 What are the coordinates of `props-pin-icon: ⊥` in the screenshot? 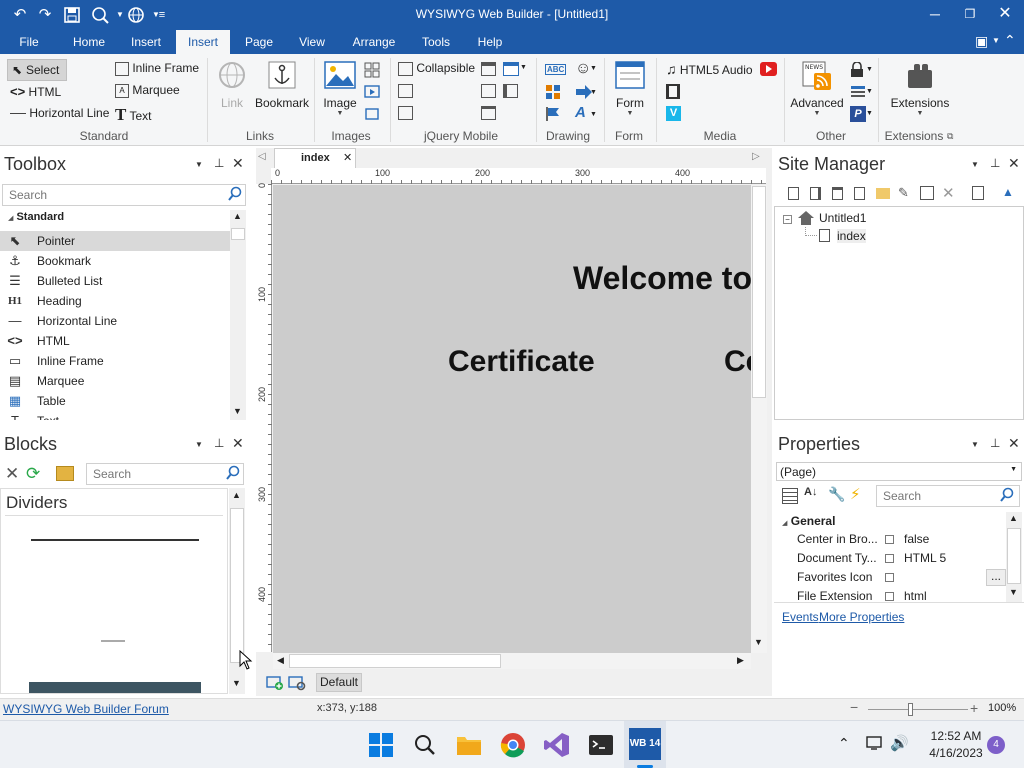 It's located at (995, 443).